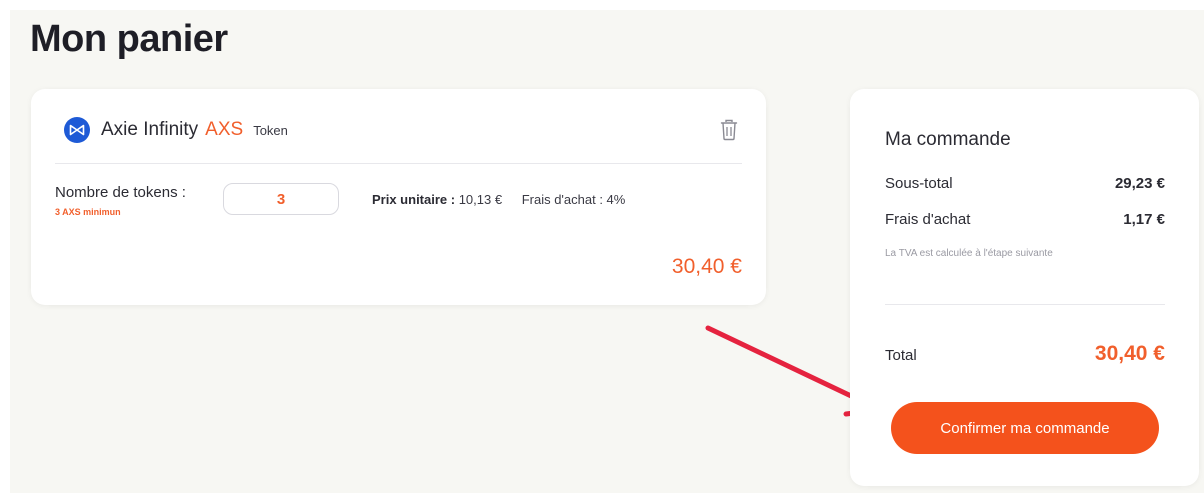 Image resolution: width=1204 pixels, height=493 pixels. Describe the element at coordinates (281, 199) in the screenshot. I see `quantity-input` at that location.